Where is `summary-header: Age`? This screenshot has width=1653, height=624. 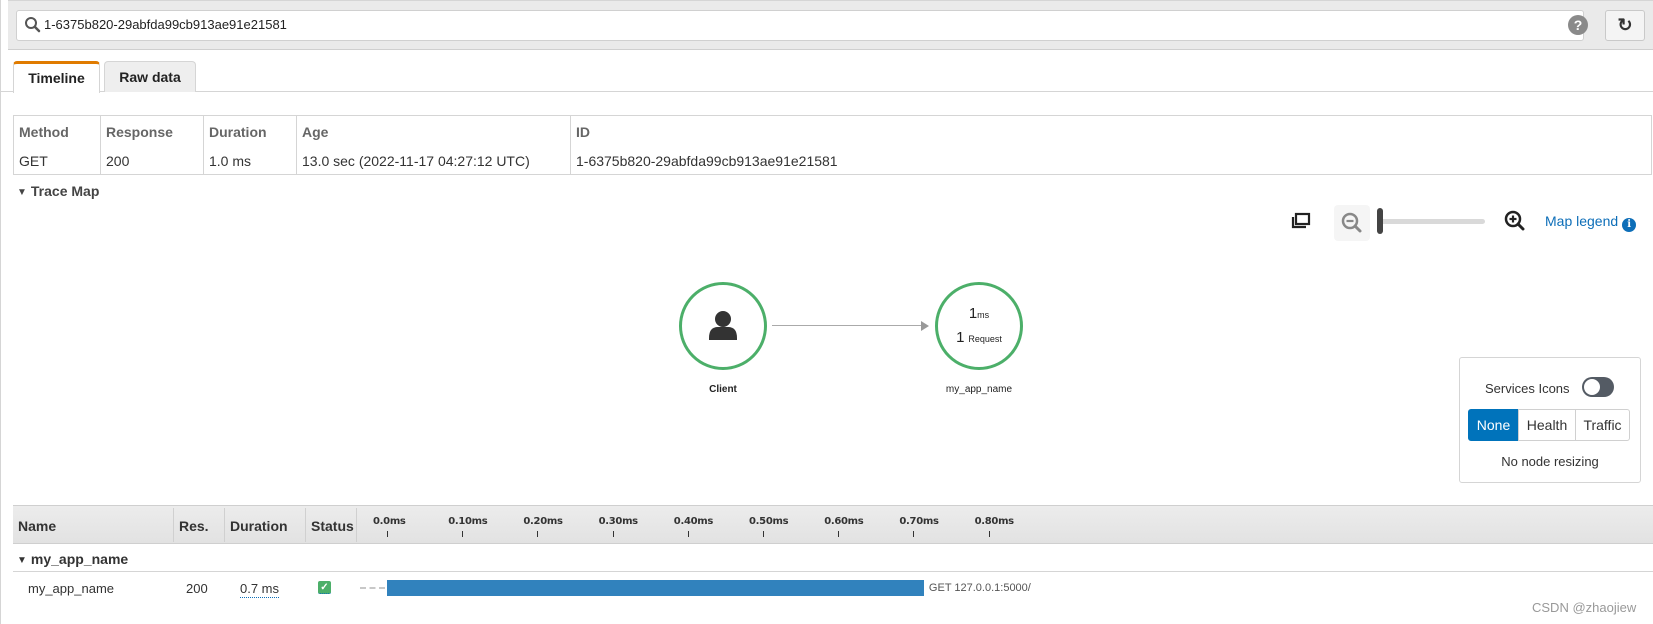 summary-header: Age is located at coordinates (315, 132).